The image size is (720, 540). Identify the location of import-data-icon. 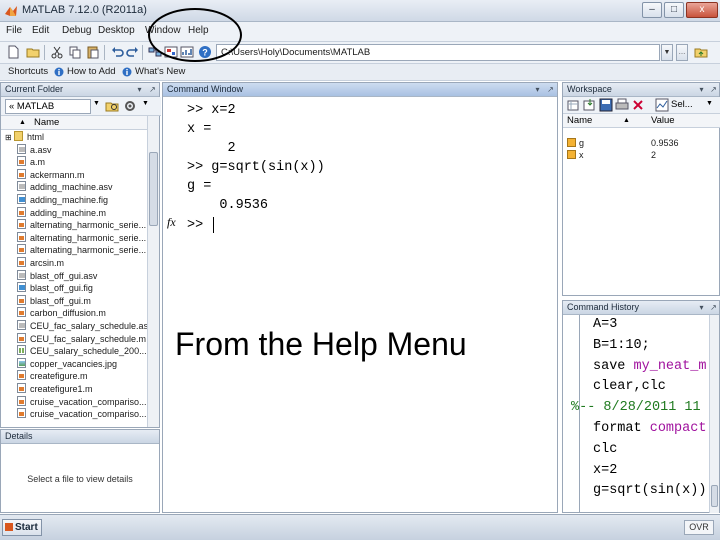
(590, 105).